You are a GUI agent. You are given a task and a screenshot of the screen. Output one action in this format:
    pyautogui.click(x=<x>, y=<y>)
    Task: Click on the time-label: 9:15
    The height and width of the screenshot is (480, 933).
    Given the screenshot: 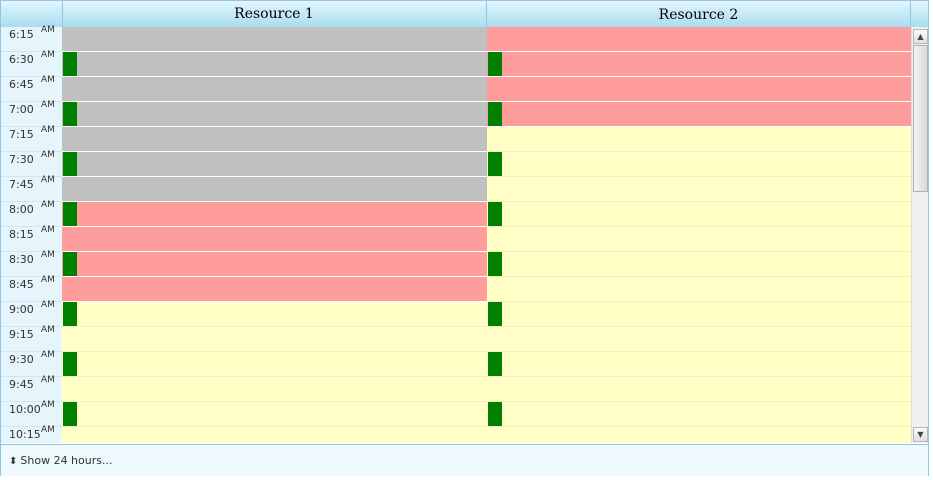 What is the action you would take?
    pyautogui.click(x=21, y=334)
    